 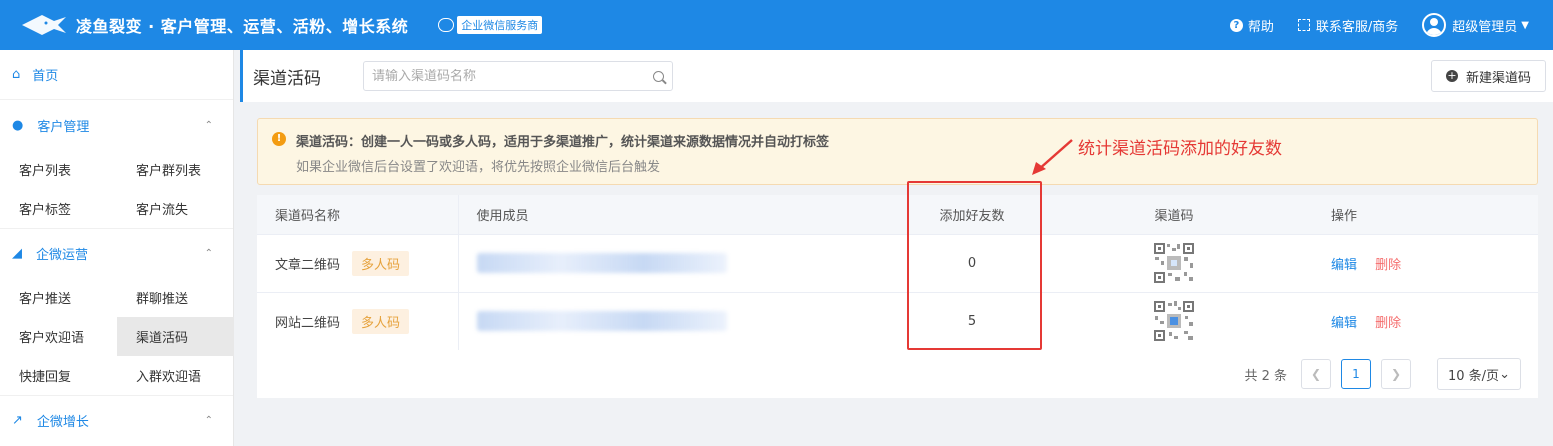 I want to click on table-row: 网站二维码 多人码 5 编辑 删除, so click(x=897, y=321).